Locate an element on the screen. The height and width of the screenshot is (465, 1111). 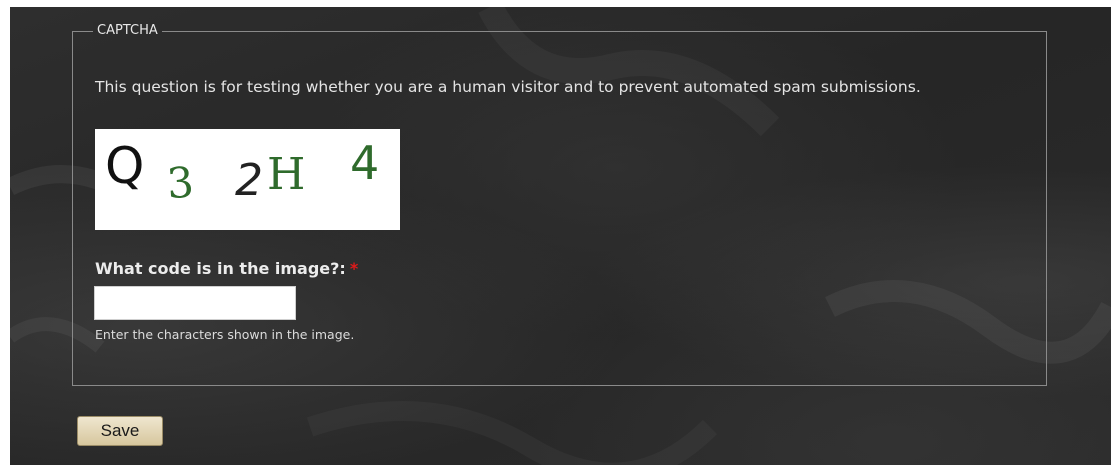
svg-text: H is located at coordinates (286, 174).